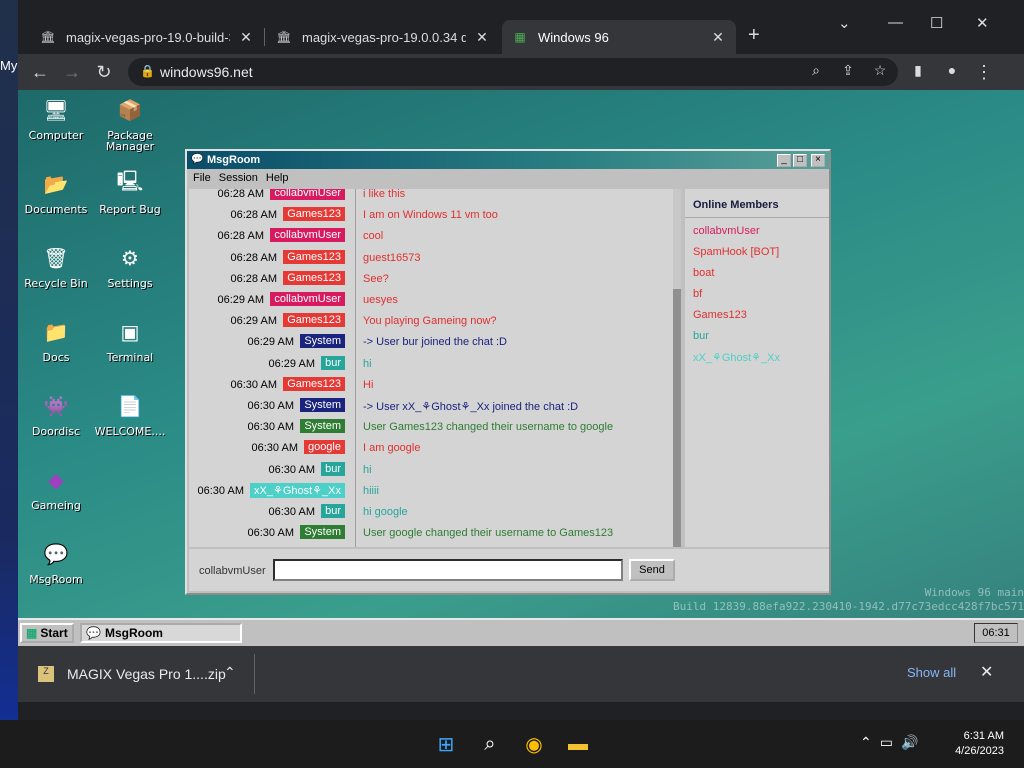  I want to click on tab-search-icon: ⌄, so click(844, 23).